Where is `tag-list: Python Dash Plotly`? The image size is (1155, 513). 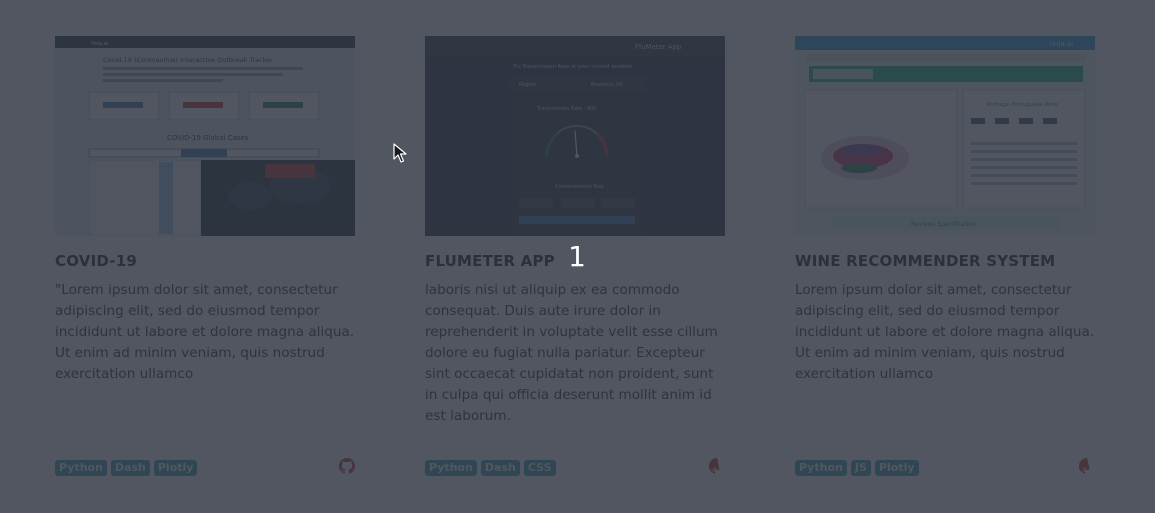
tag-list: Python Dash Plotly is located at coordinates (126, 468).